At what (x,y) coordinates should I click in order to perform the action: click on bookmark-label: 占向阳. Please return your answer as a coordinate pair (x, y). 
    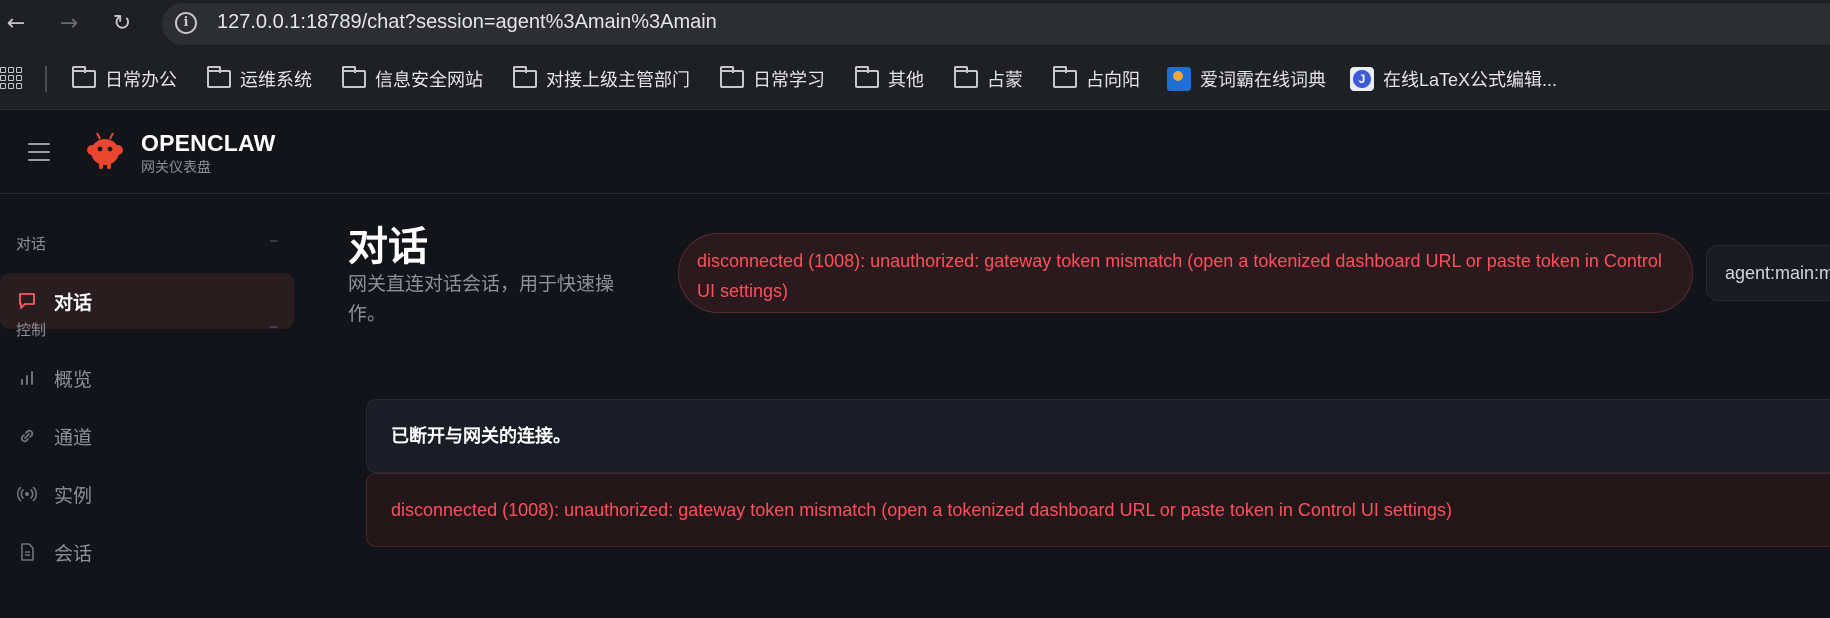
    Looking at the image, I should click on (1113, 80).